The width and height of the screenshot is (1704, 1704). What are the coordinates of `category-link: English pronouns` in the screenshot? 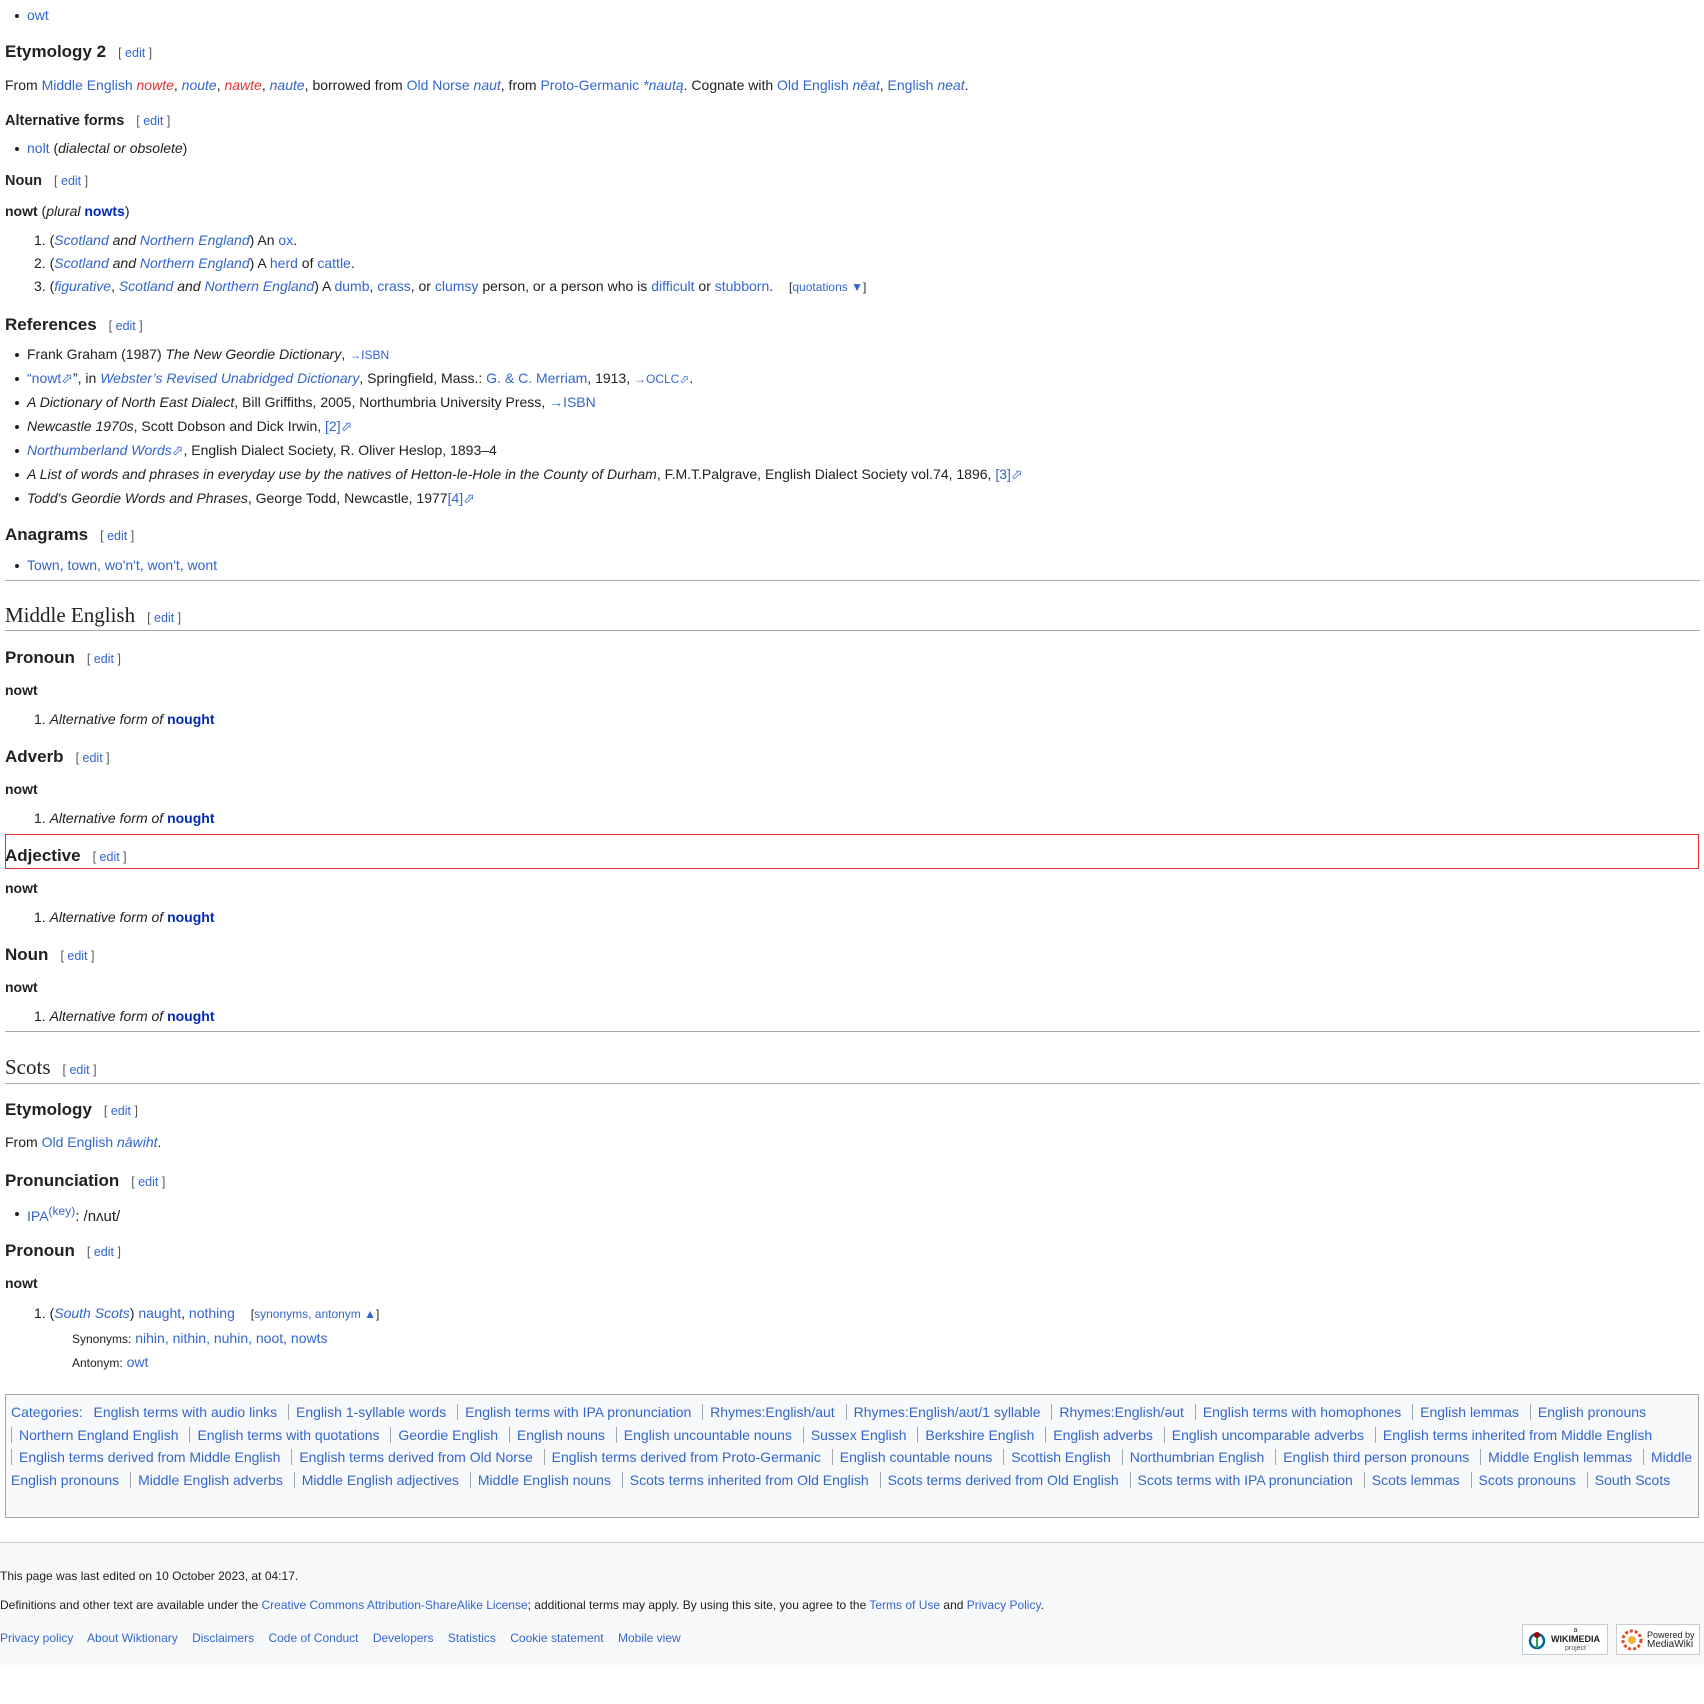 It's located at (1591, 1412).